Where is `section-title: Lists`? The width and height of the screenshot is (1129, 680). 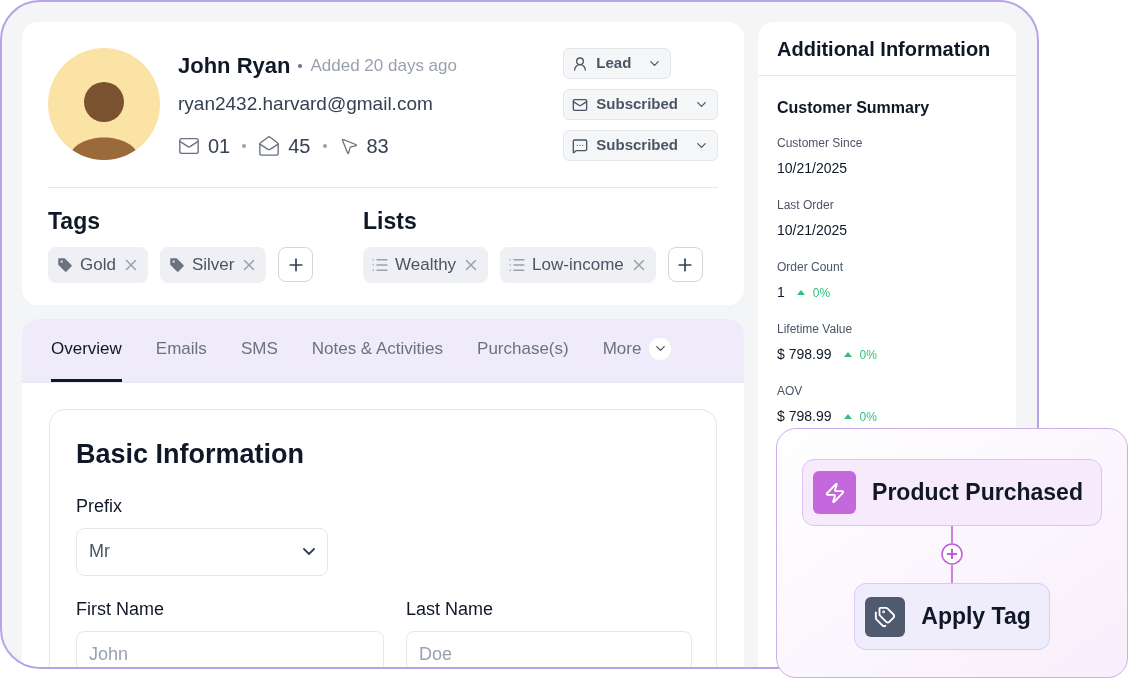
section-title: Lists is located at coordinates (390, 221).